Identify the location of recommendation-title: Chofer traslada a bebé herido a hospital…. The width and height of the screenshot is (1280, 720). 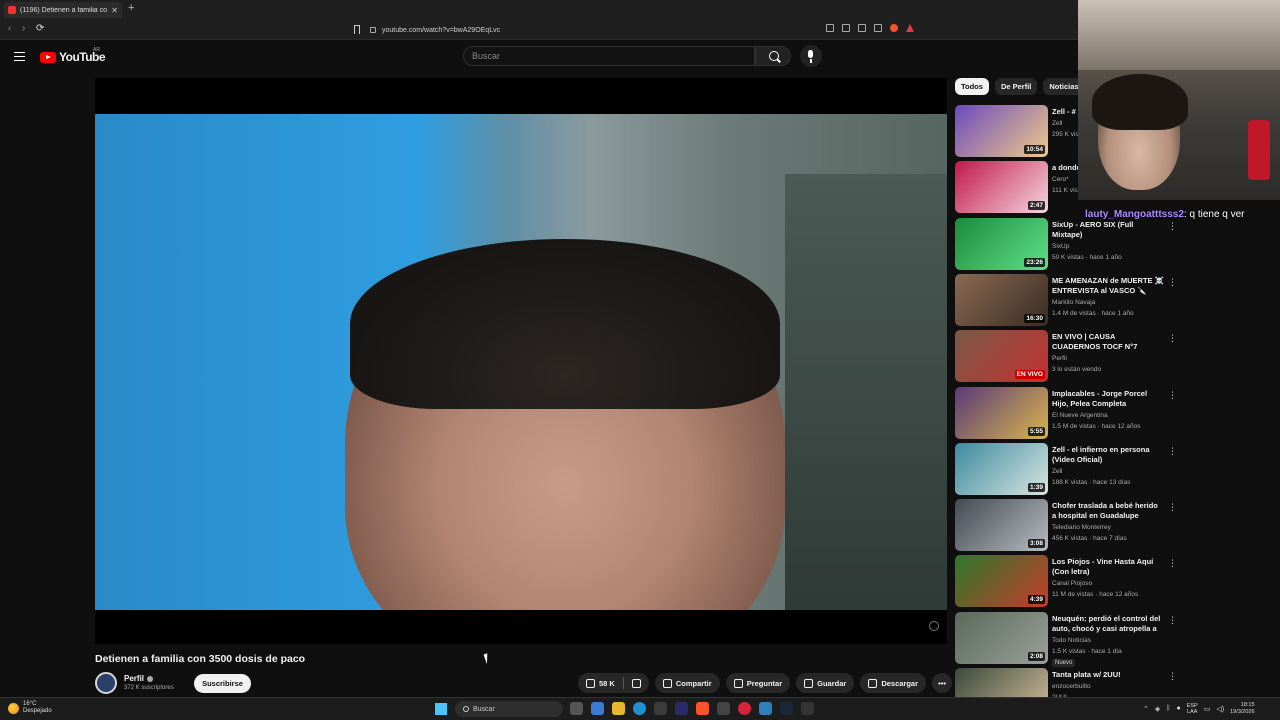
(1108, 511).